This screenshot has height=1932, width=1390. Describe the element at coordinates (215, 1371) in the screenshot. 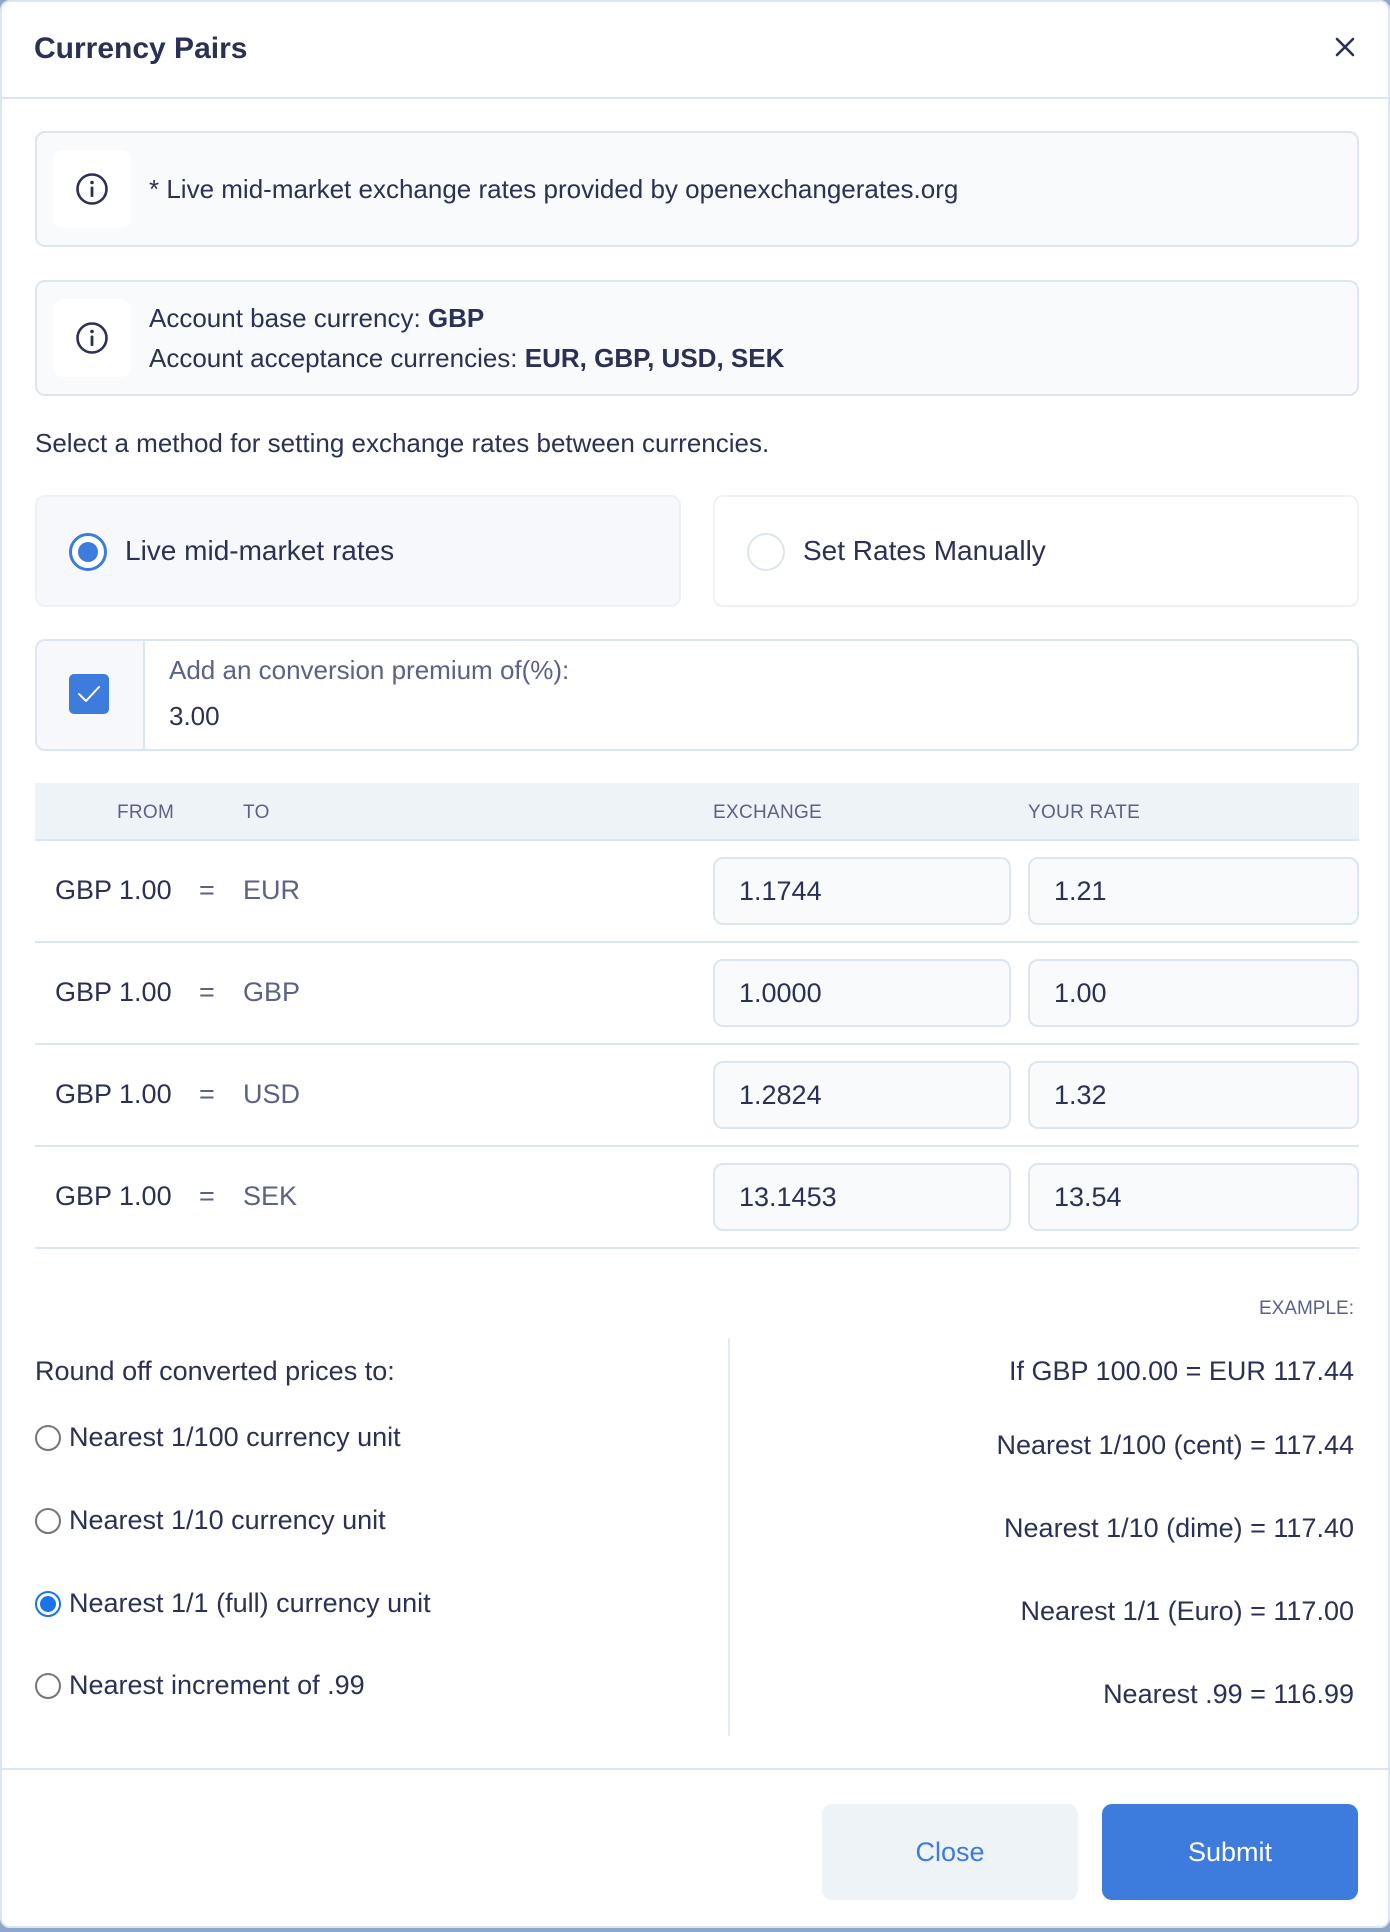

I see `rounding-title: Round off converted prices to:` at that location.